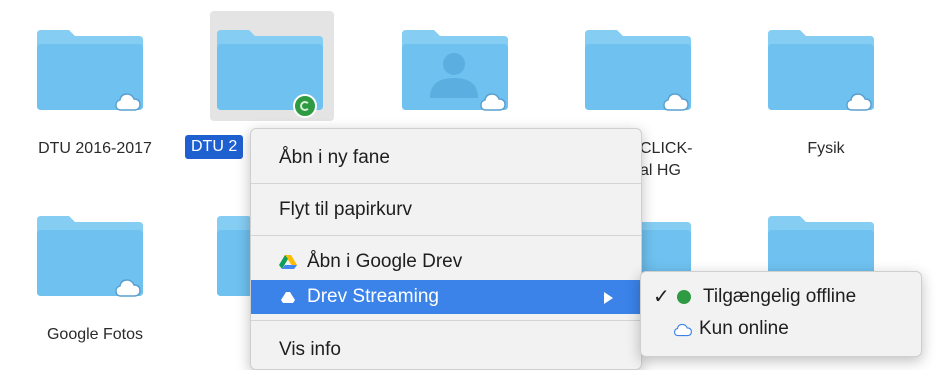 This screenshot has height=370, width=936. I want to click on menu-item-drive-streaming: Drev Streaming, so click(446, 297).